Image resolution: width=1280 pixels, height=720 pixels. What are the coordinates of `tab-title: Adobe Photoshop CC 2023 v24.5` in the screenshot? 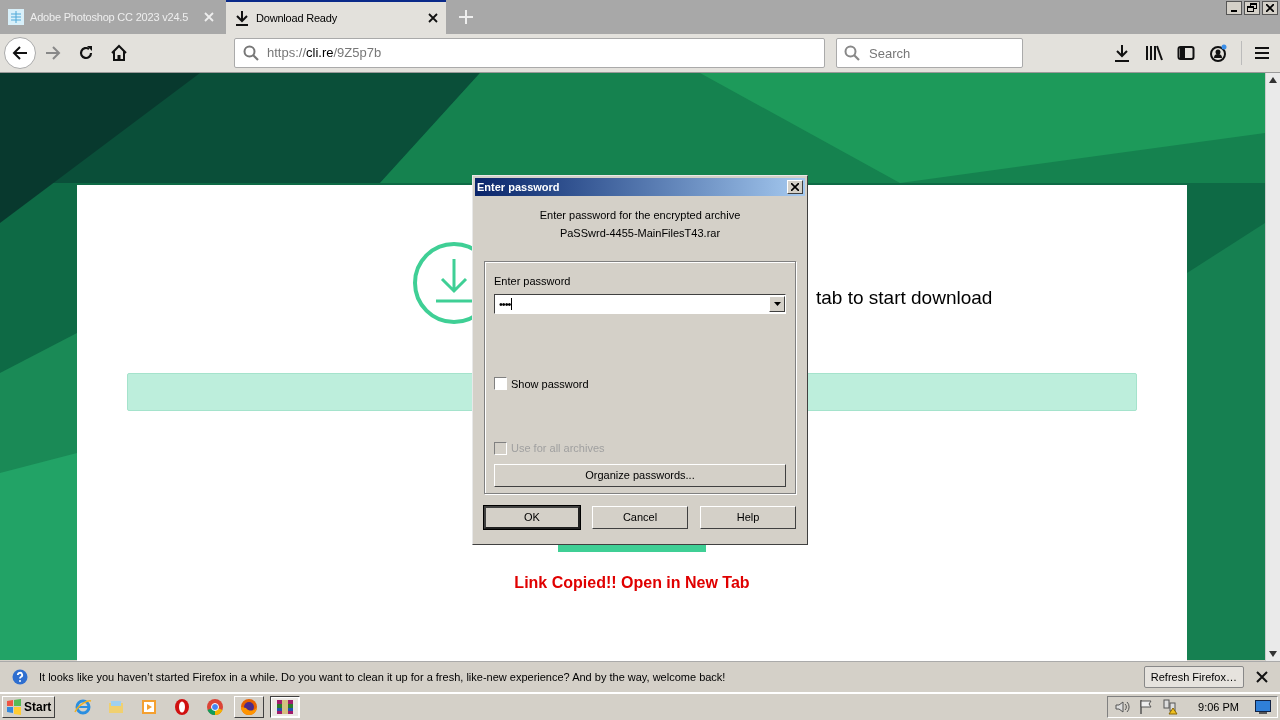 It's located at (110, 17).